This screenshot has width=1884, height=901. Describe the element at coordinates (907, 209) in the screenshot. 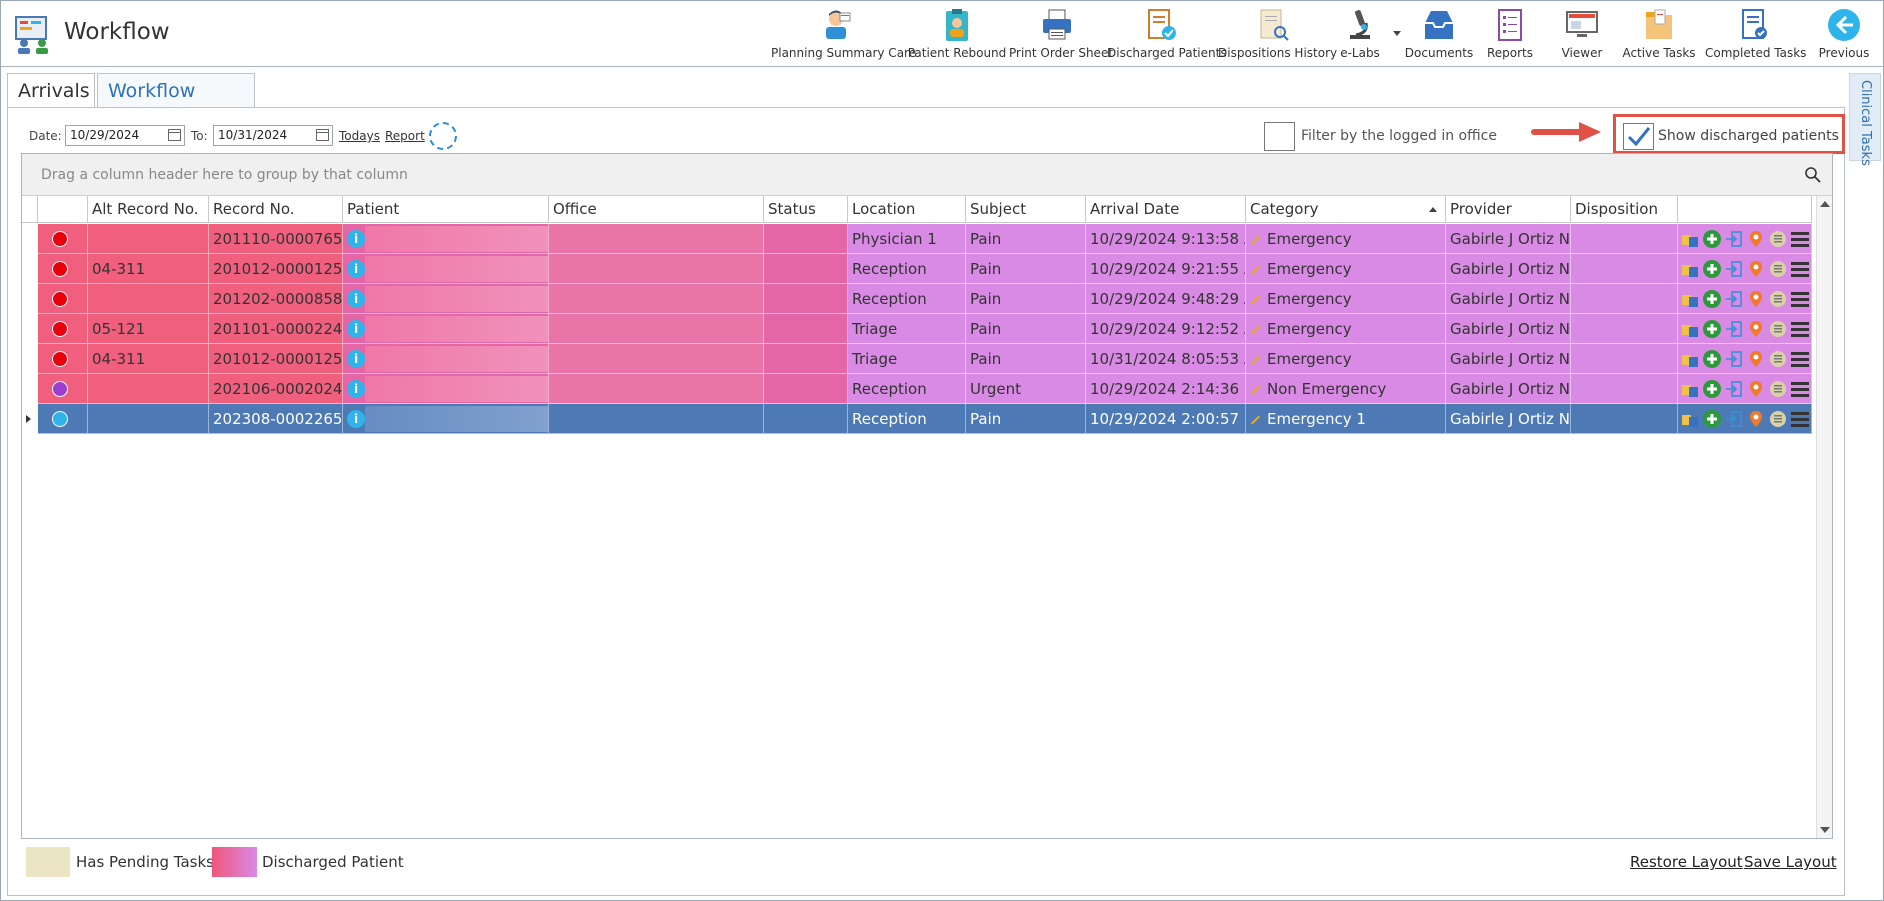

I see `column-header-location: Location` at that location.